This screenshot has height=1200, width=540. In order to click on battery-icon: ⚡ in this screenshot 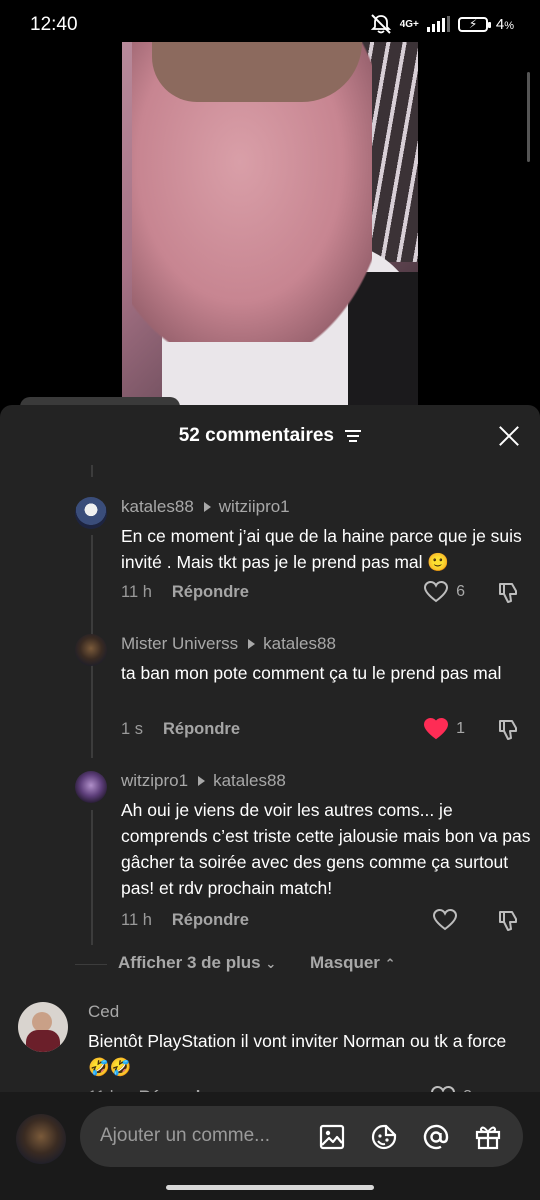, I will do `click(474, 24)`.